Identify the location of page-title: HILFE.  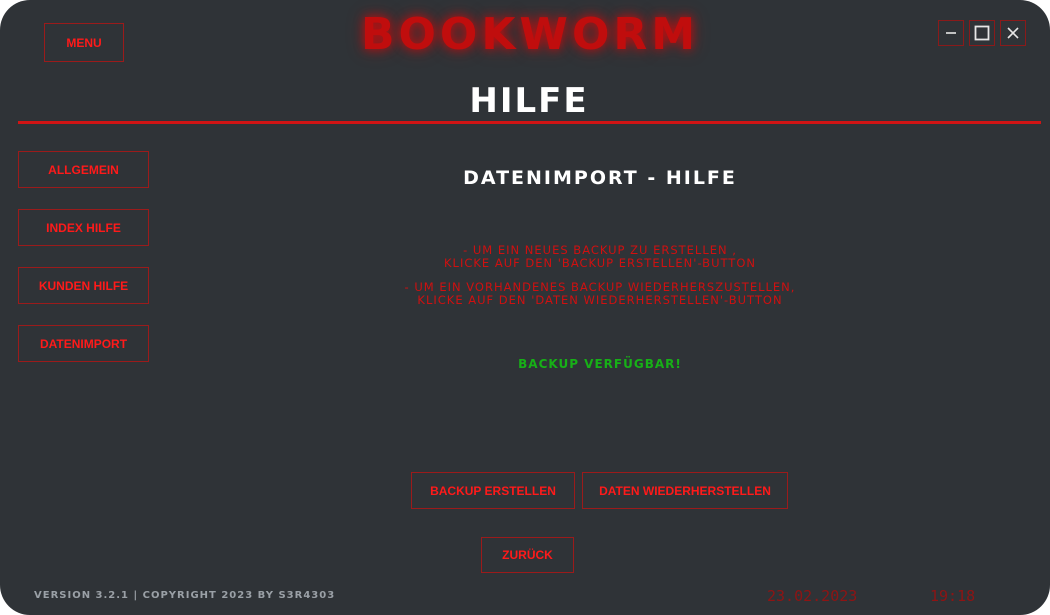
(529, 101).